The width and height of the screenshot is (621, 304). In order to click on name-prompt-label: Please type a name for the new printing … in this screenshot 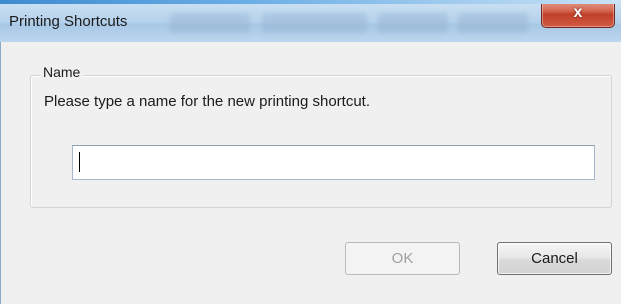, I will do `click(207, 101)`.